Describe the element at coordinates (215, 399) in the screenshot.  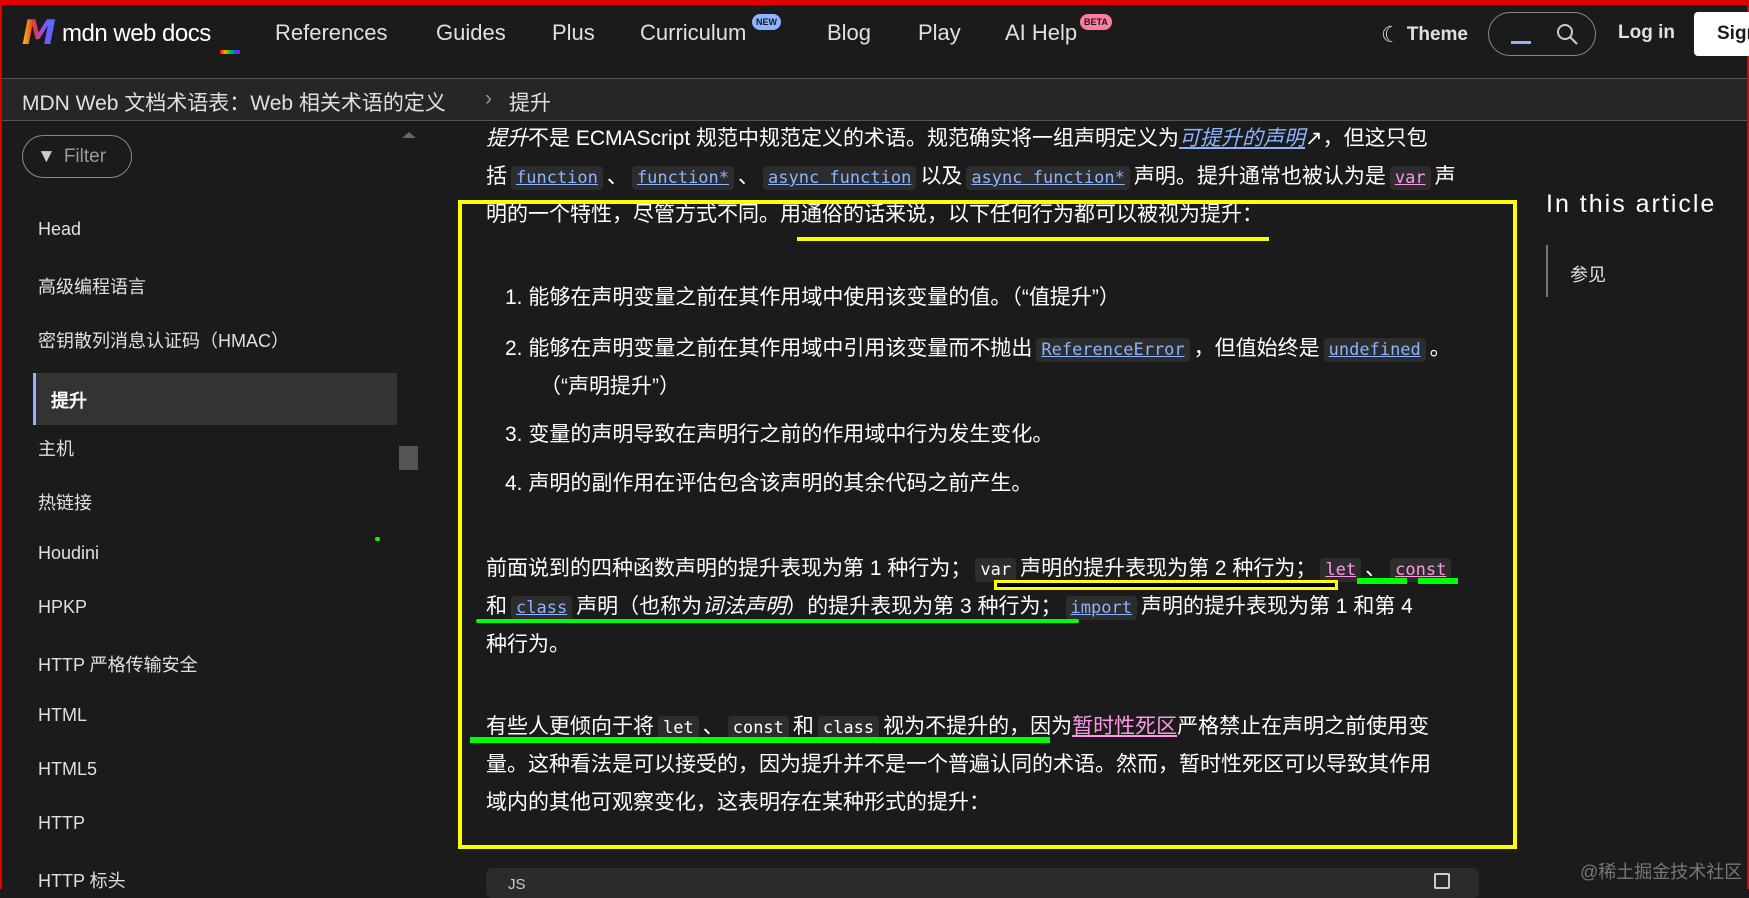
I see `sidebar-item-active: 提升` at that location.